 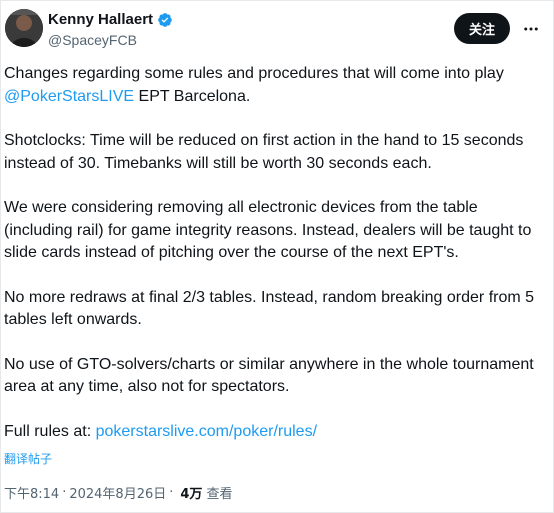 I want to click on views-label: 查看, so click(x=219, y=494).